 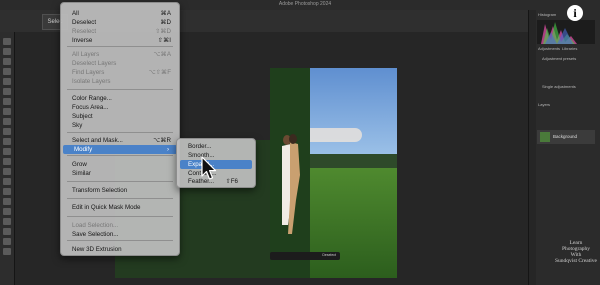 What do you see at coordinates (575, 13) in the screenshot?
I see `info-icon: i` at bounding box center [575, 13].